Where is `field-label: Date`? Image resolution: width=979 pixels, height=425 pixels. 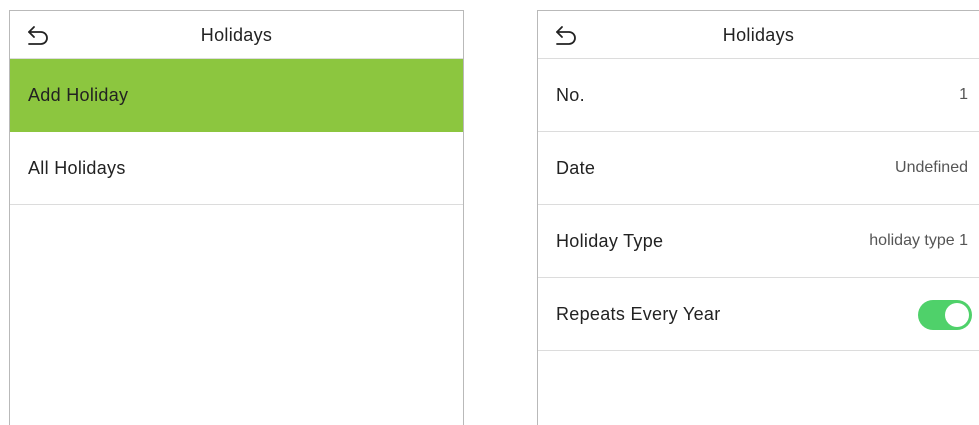
field-label: Date is located at coordinates (576, 168).